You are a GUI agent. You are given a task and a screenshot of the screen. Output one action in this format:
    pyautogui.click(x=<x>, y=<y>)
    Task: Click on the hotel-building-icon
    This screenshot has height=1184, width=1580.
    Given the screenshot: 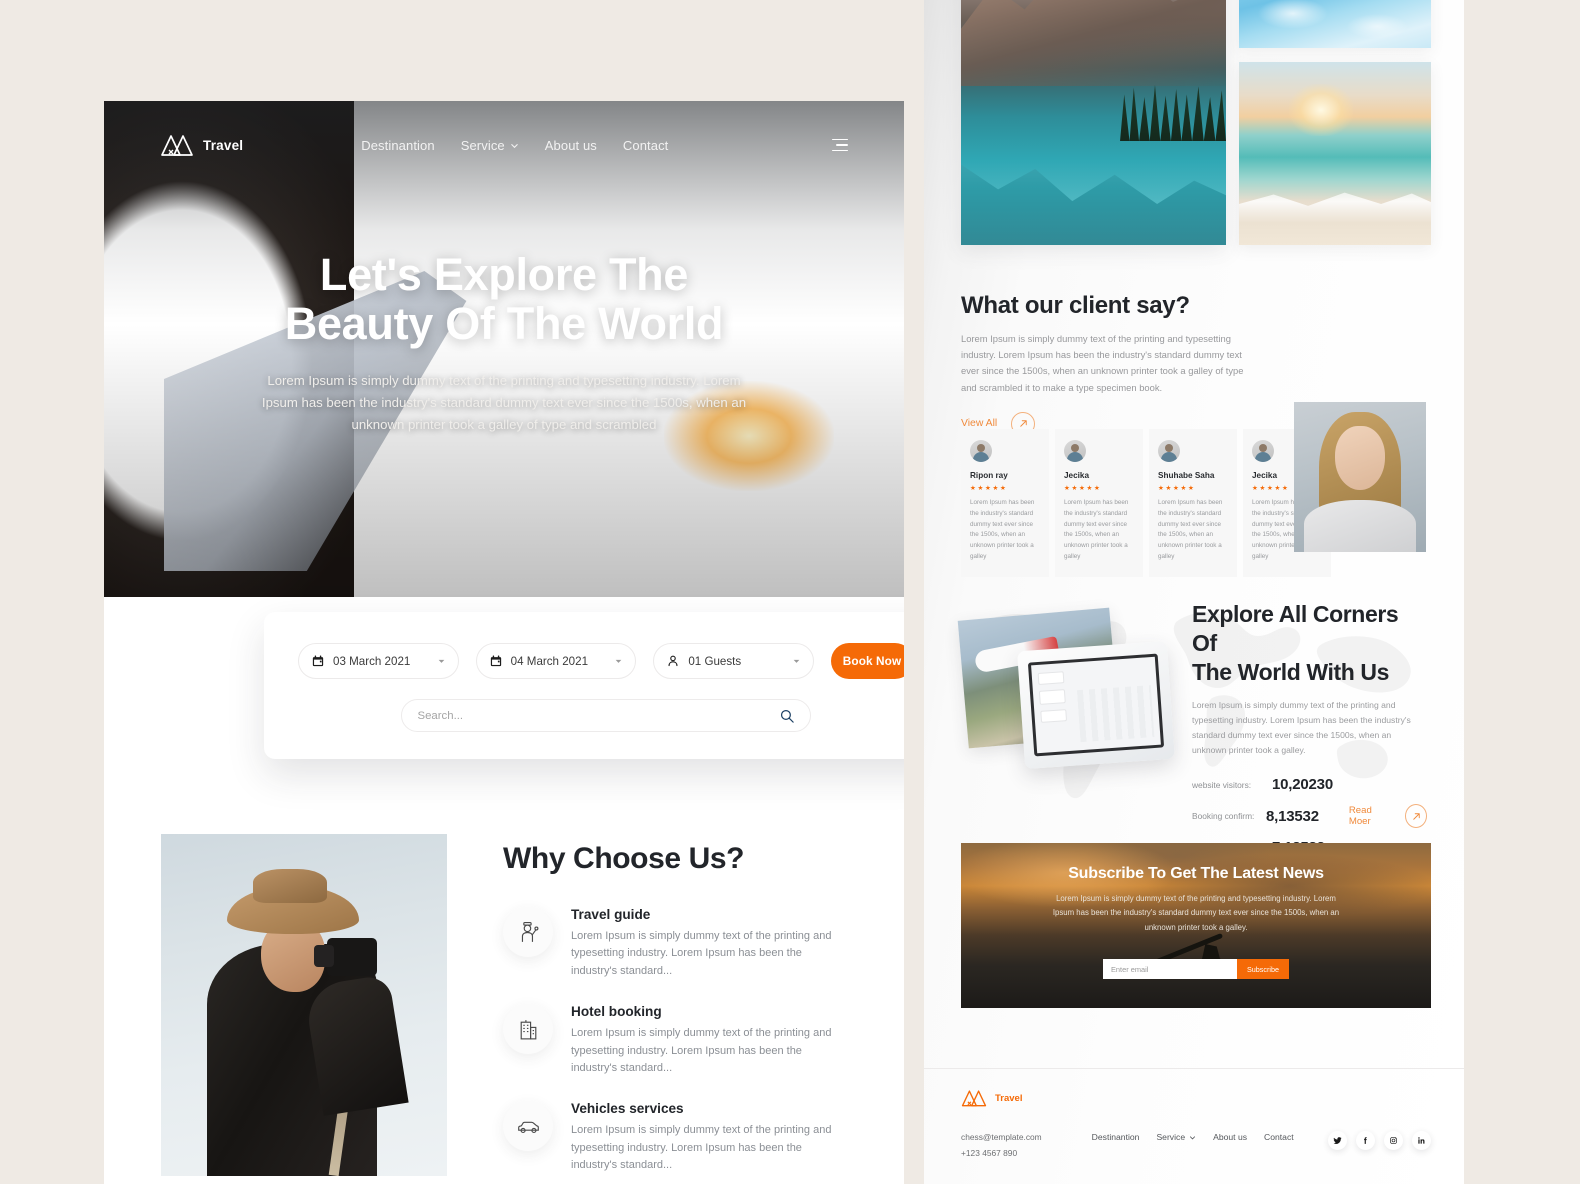 What is the action you would take?
    pyautogui.click(x=528, y=1029)
    